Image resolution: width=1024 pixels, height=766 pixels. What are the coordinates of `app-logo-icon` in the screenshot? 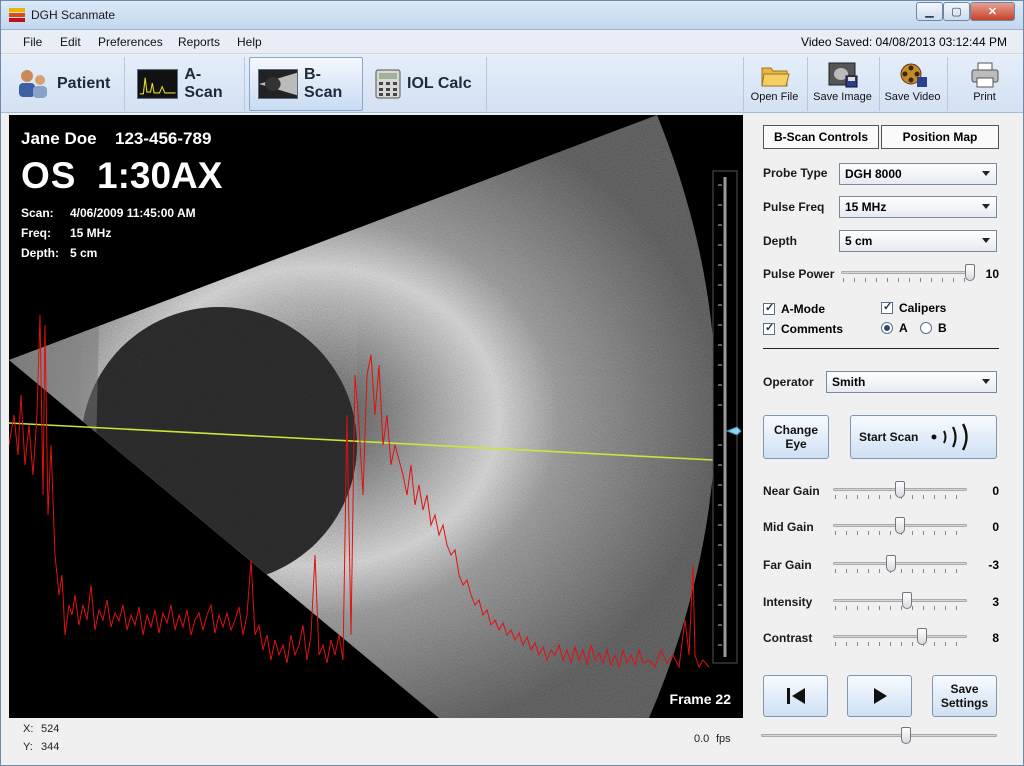 It's located at (17, 15).